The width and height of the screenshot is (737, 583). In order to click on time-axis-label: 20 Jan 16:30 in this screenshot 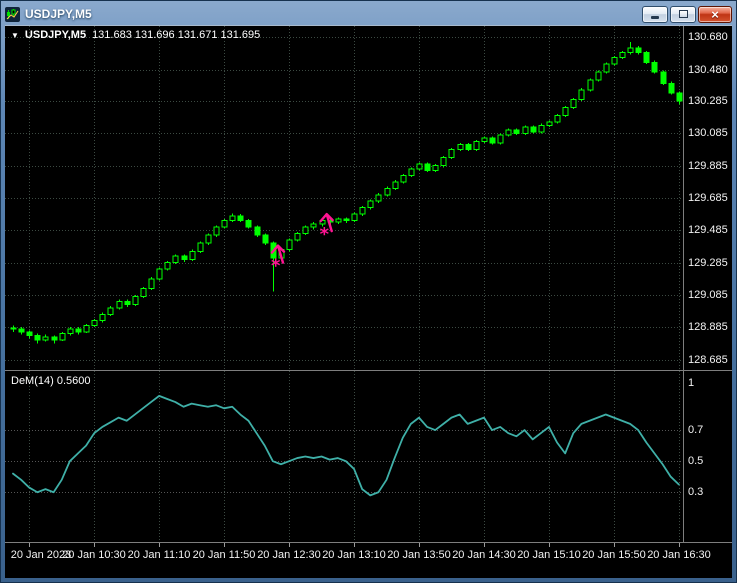, I will do `click(679, 555)`.